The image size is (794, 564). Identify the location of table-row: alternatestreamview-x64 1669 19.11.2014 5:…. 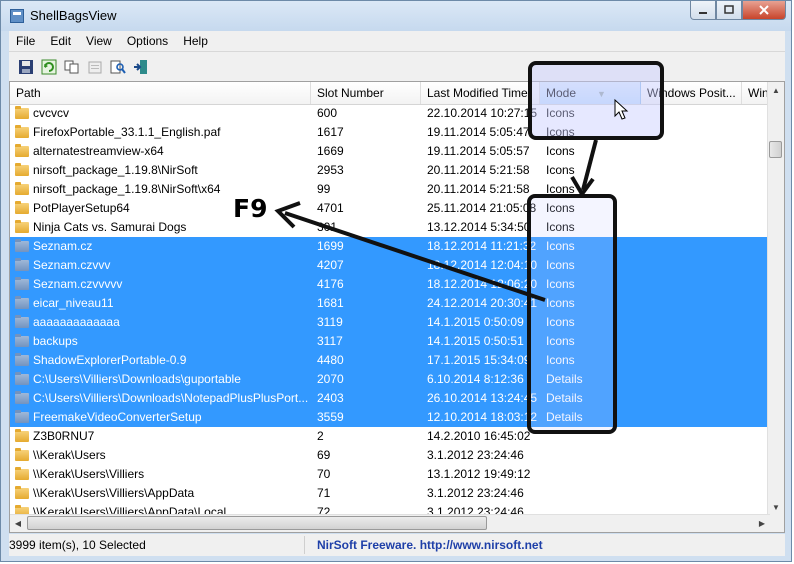
(390, 151).